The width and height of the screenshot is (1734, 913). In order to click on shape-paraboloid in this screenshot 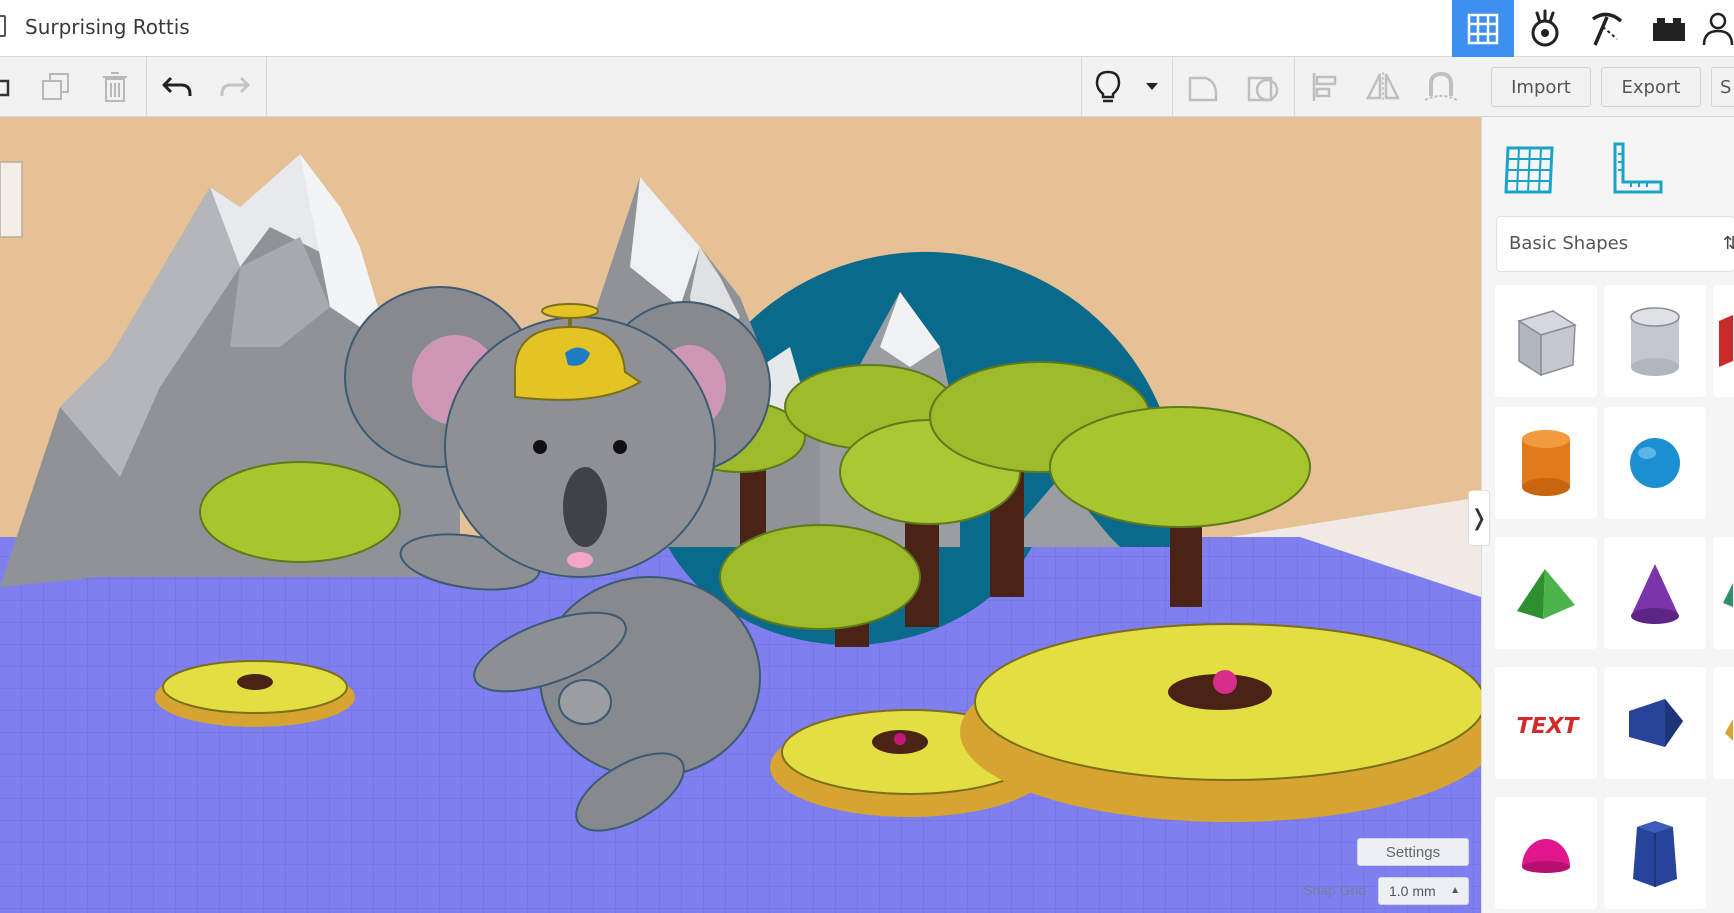, I will do `click(1723, 593)`.